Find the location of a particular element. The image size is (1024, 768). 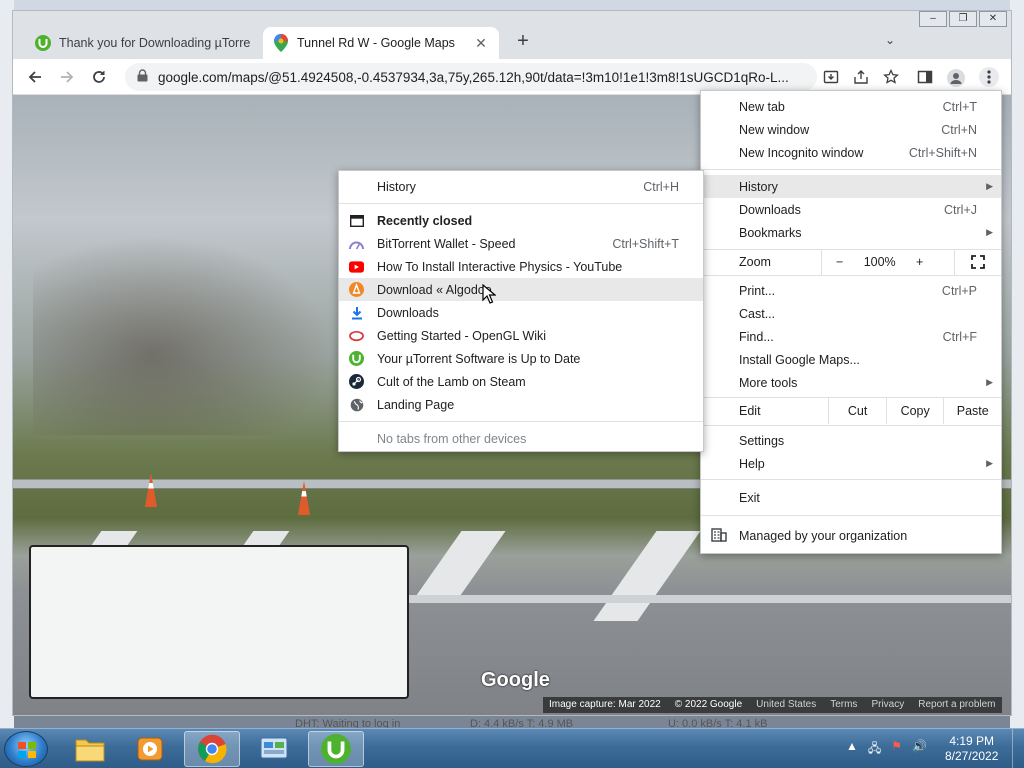

close-icon: ✕ is located at coordinates (481, 43).